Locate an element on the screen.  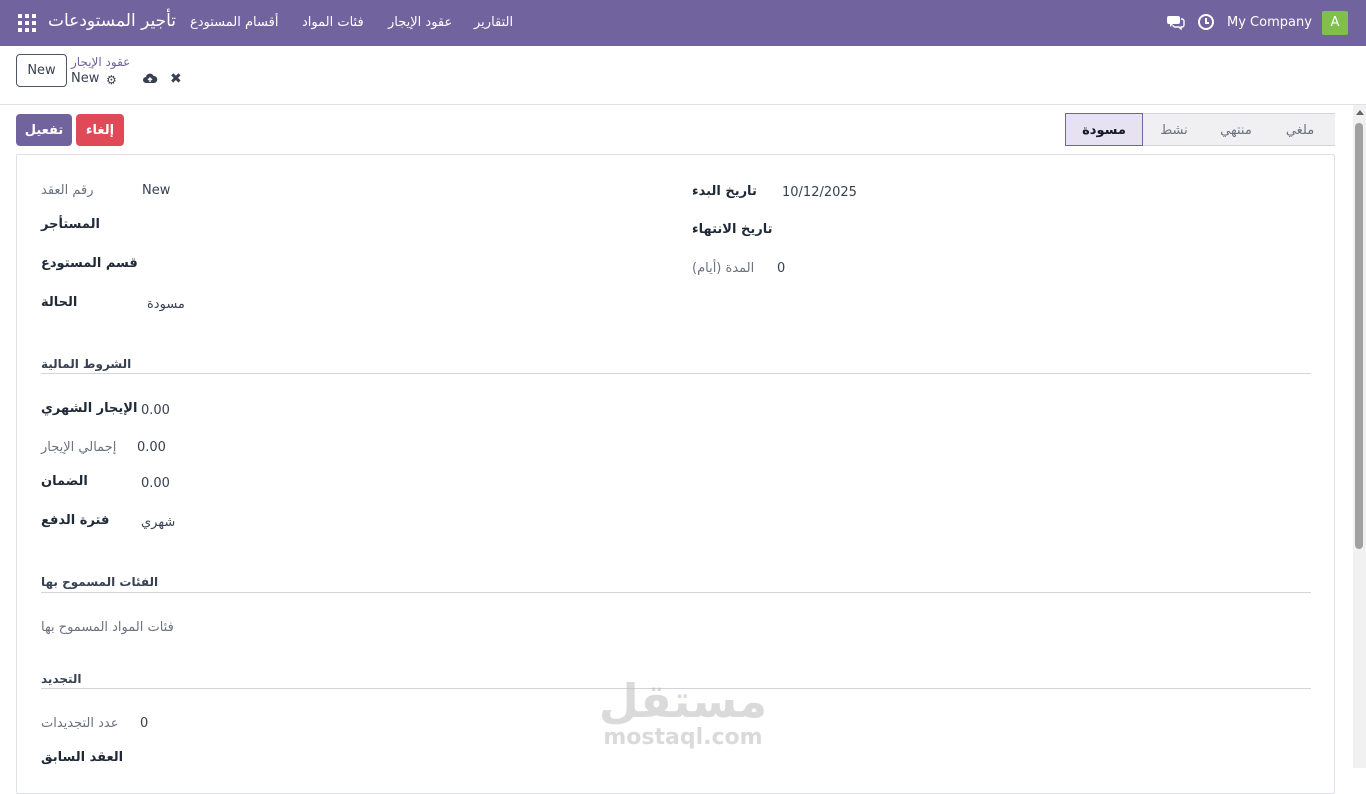
menu-lease-contracts: عقود الإيجار is located at coordinates (420, 22).